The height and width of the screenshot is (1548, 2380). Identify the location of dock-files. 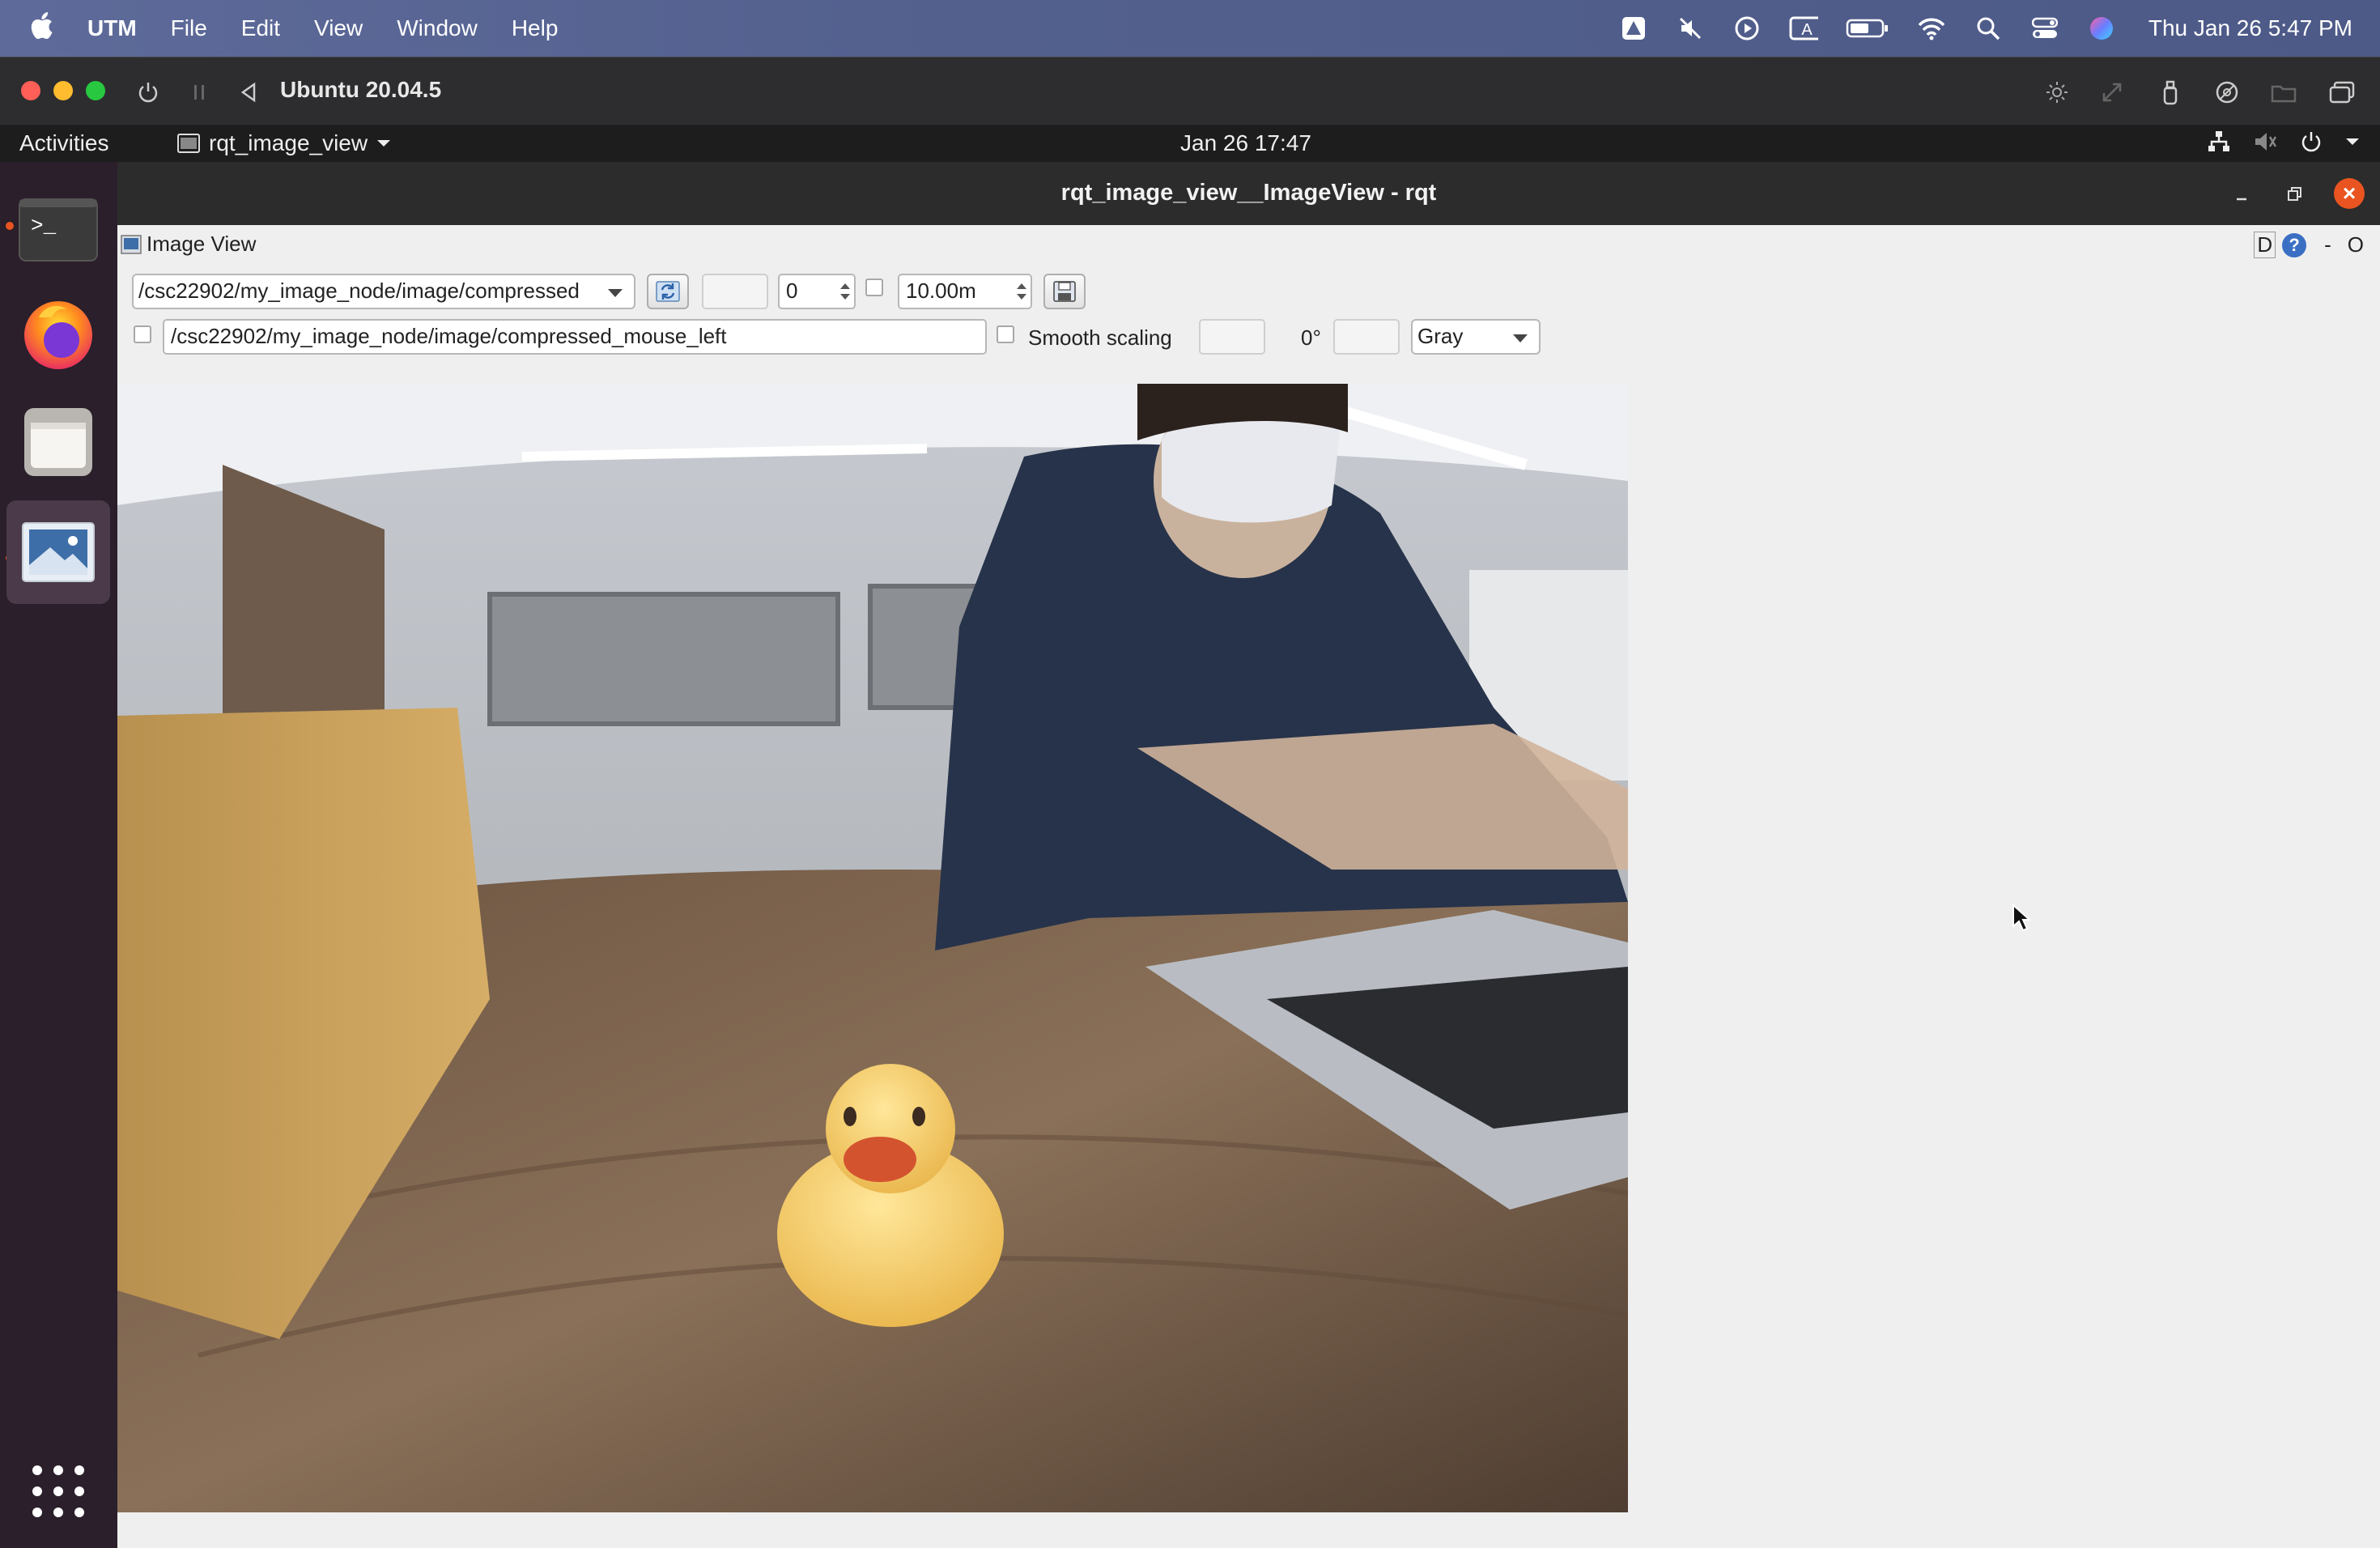
(58, 442).